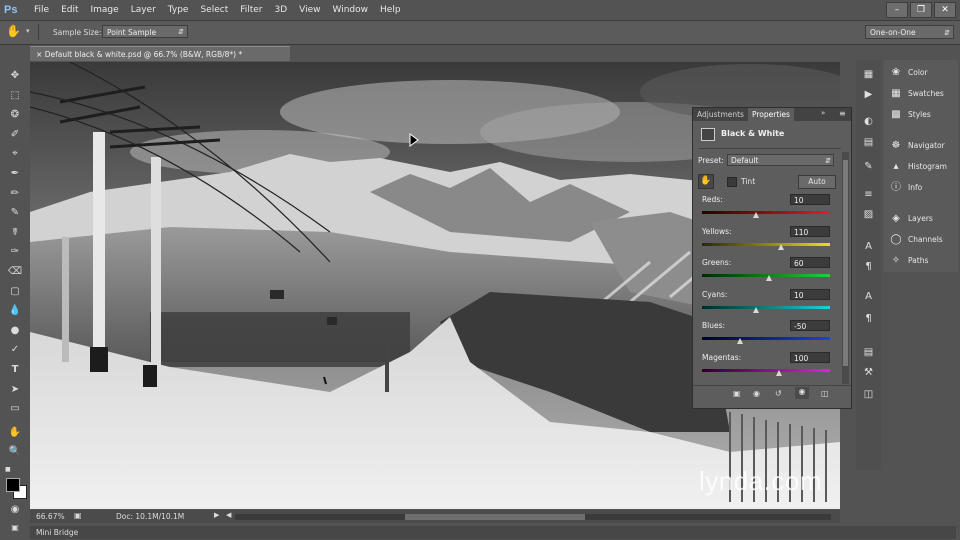  What do you see at coordinates (351, 10) in the screenshot?
I see `menu-window: Window` at bounding box center [351, 10].